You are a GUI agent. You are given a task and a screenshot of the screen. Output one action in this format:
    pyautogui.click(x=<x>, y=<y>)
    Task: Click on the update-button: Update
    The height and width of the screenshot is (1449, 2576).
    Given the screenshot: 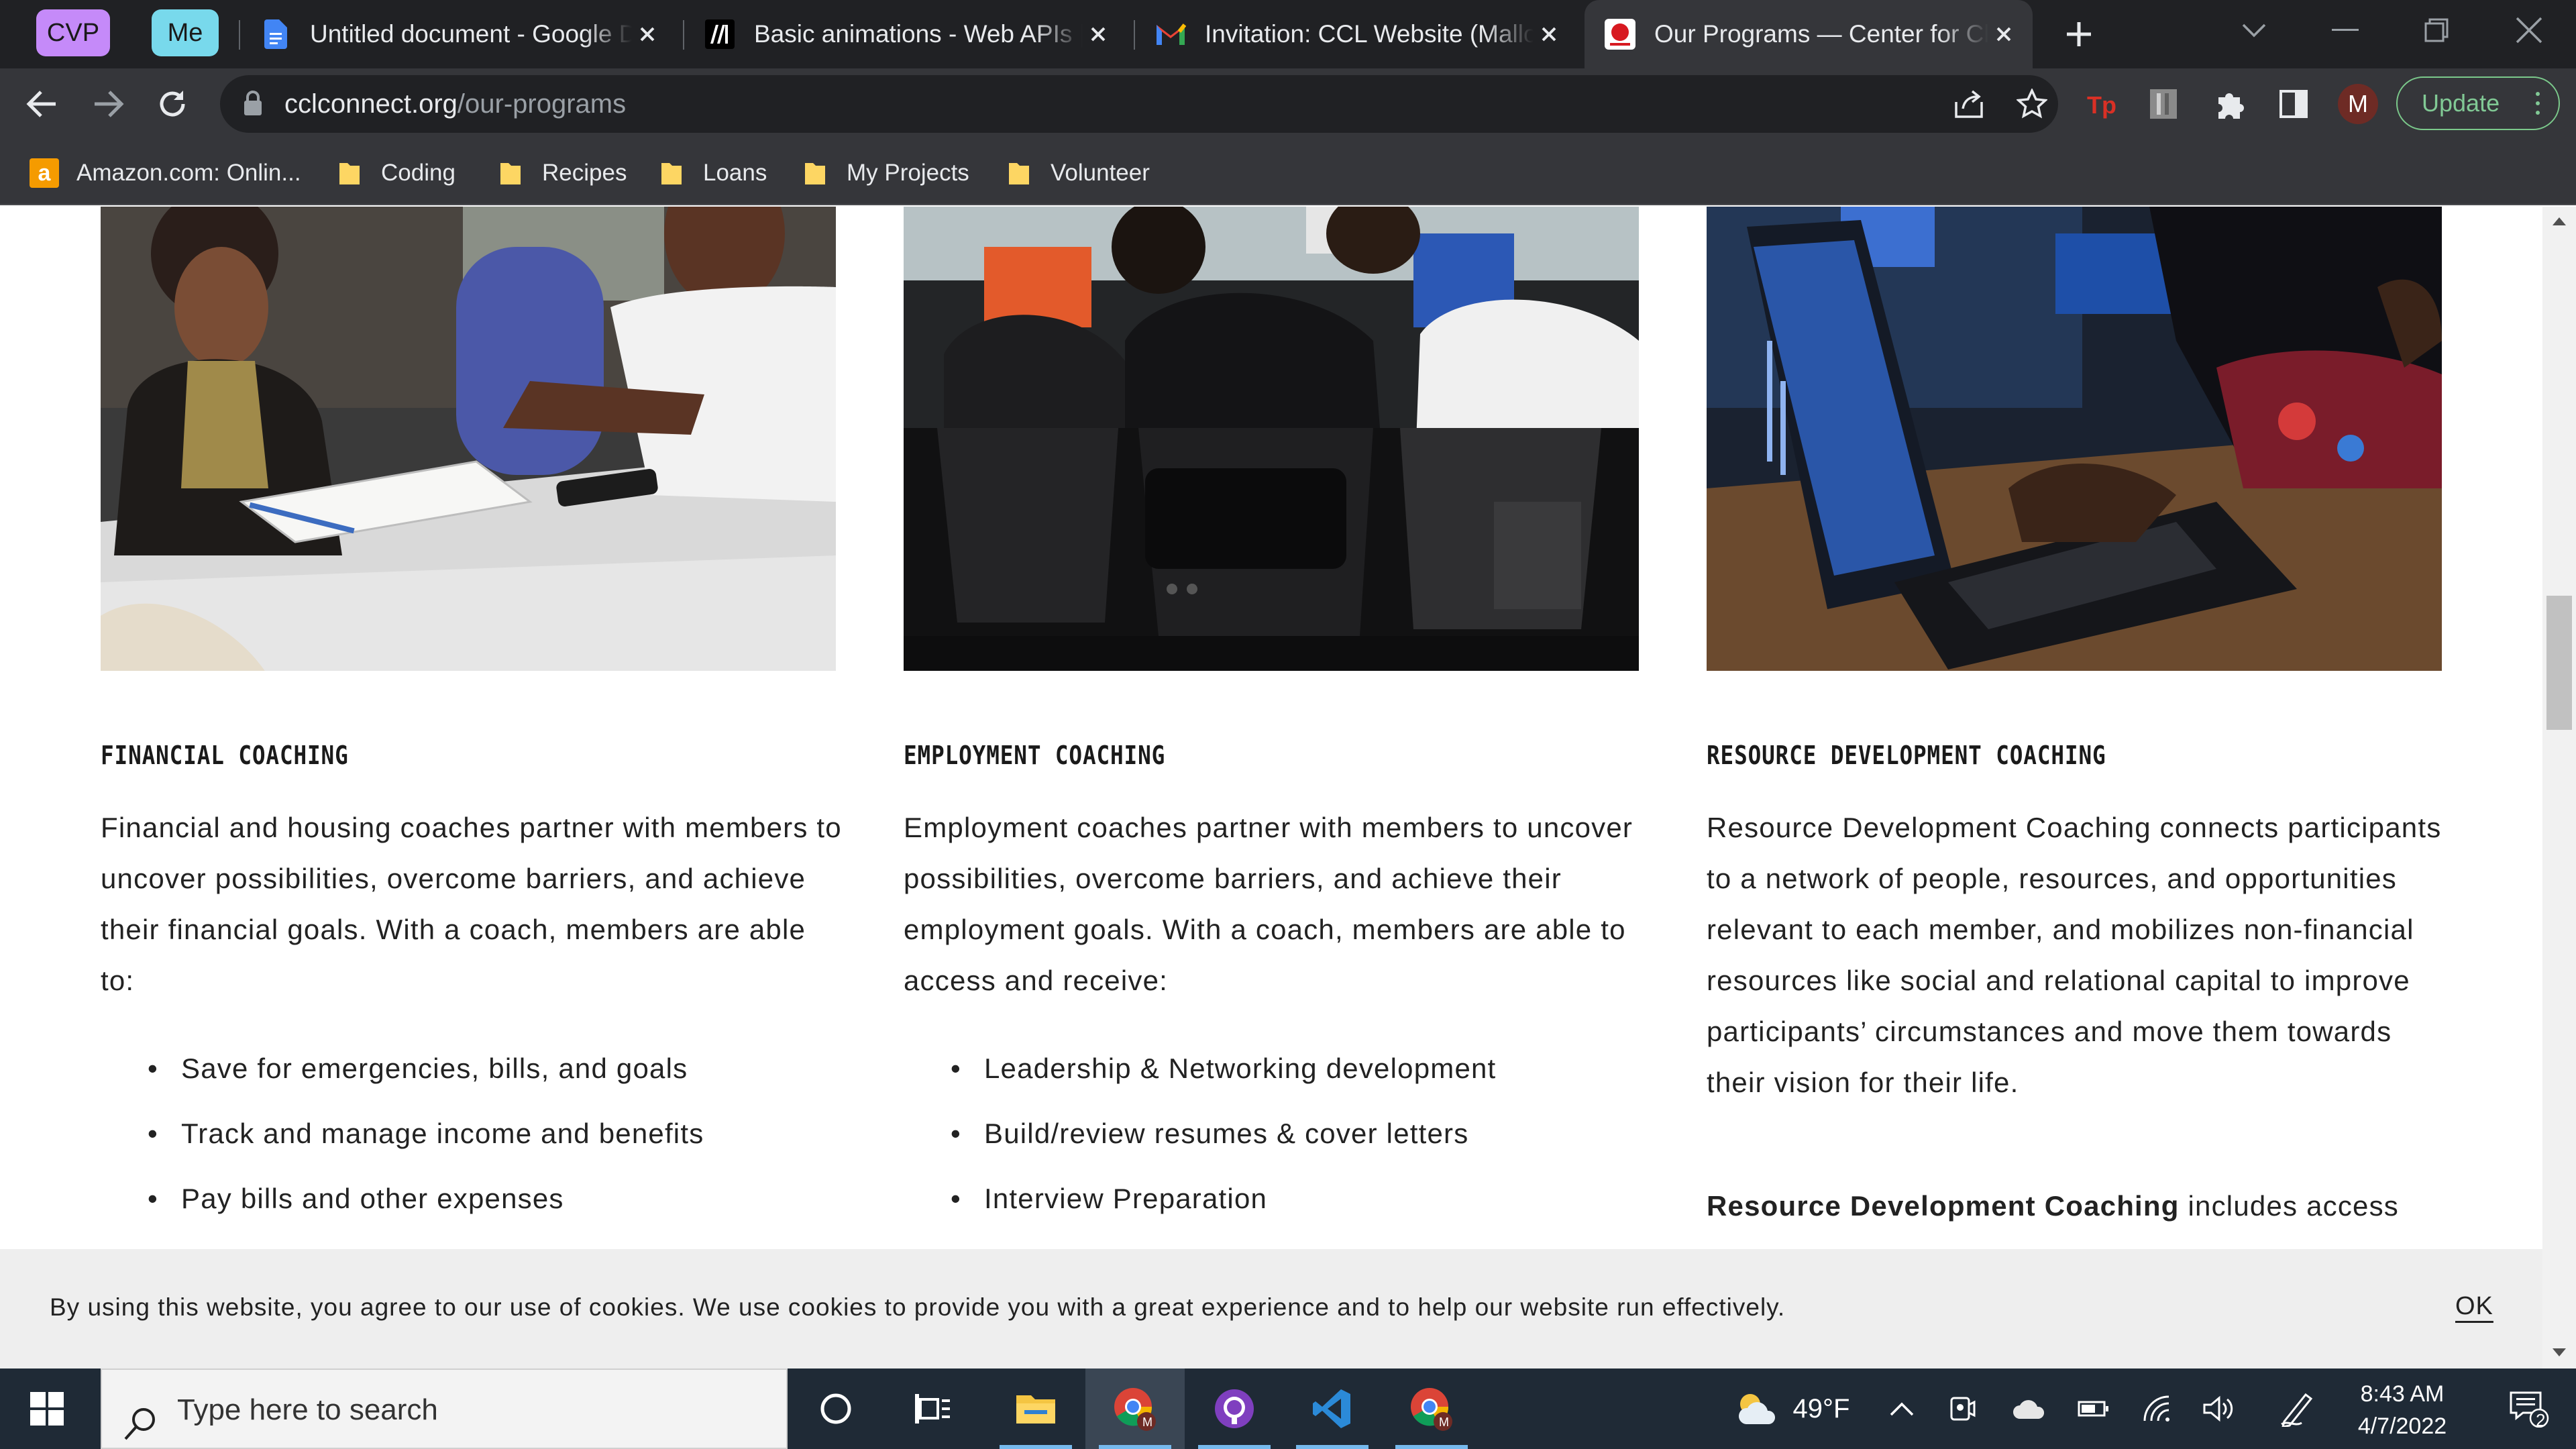 What is the action you would take?
    pyautogui.click(x=2478, y=103)
    